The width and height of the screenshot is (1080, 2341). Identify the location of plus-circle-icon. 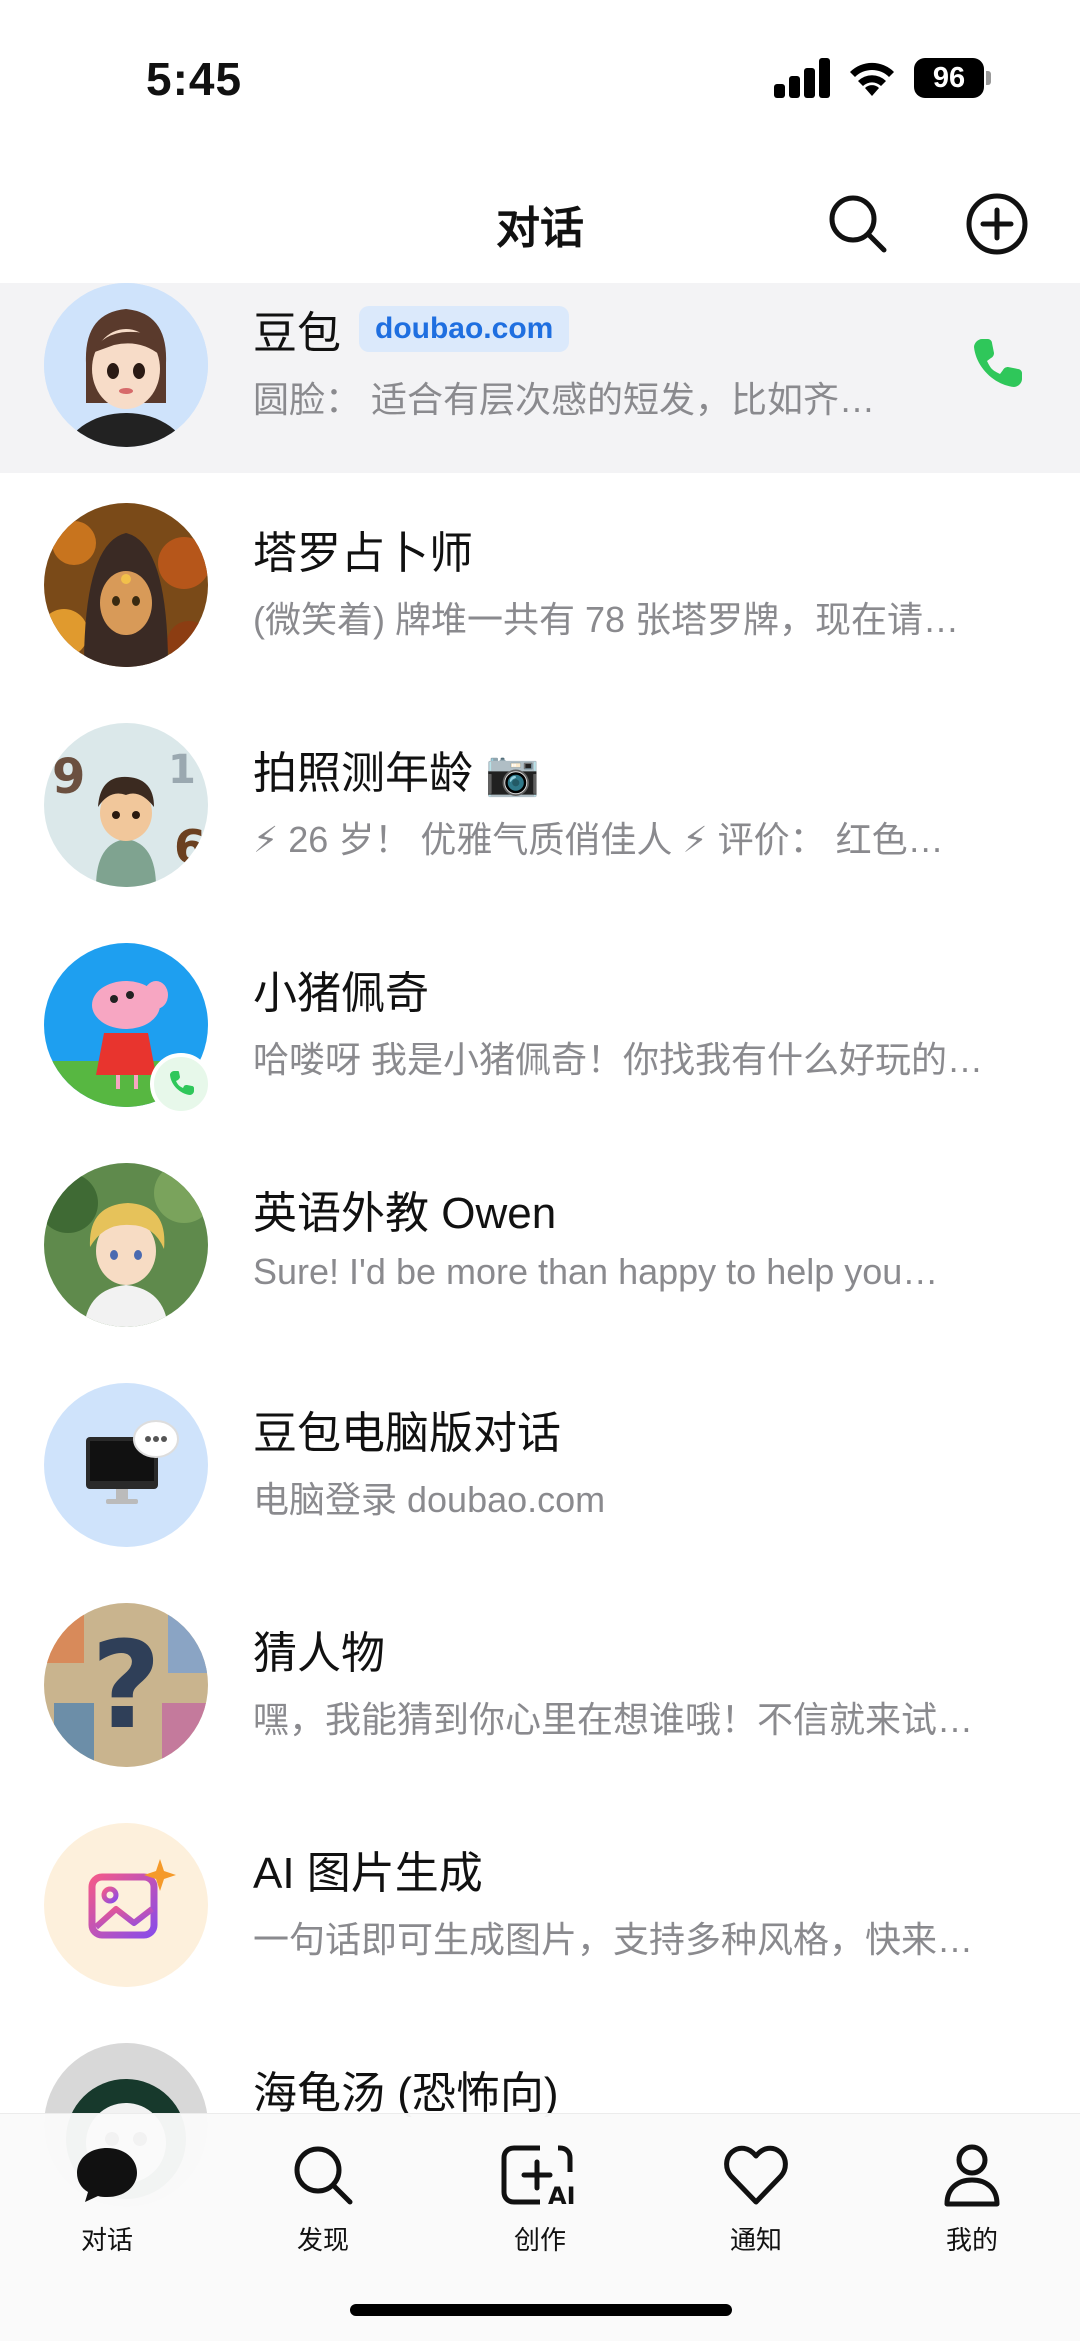
(997, 224).